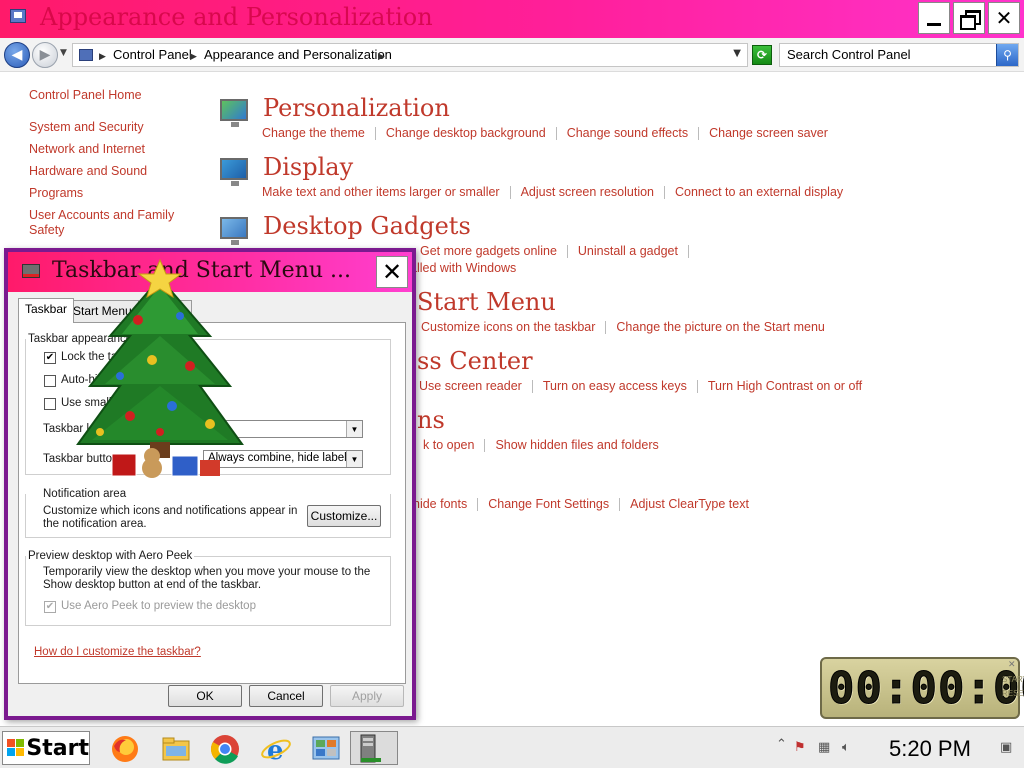  Describe the element at coordinates (175, 748) in the screenshot. I see `file-explorer-icon` at that location.